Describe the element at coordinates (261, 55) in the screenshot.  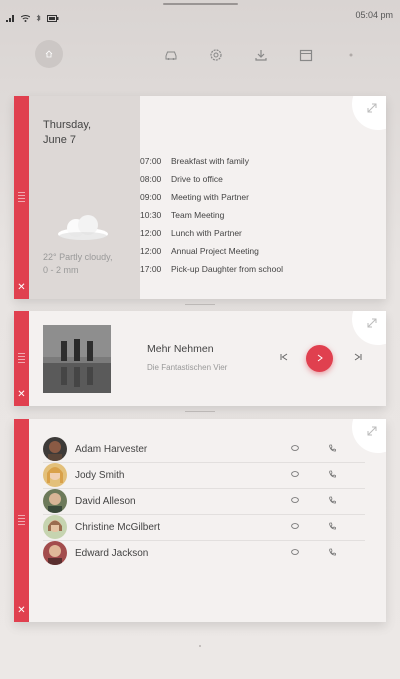
I see `download-icon` at that location.